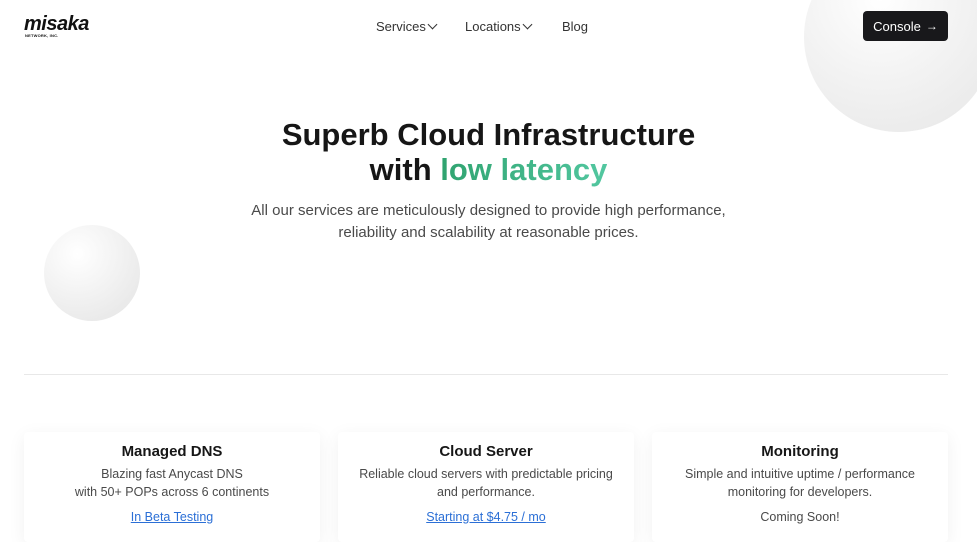  Describe the element at coordinates (405, 169) in the screenshot. I see `hero-title-line2-plain: with` at that location.